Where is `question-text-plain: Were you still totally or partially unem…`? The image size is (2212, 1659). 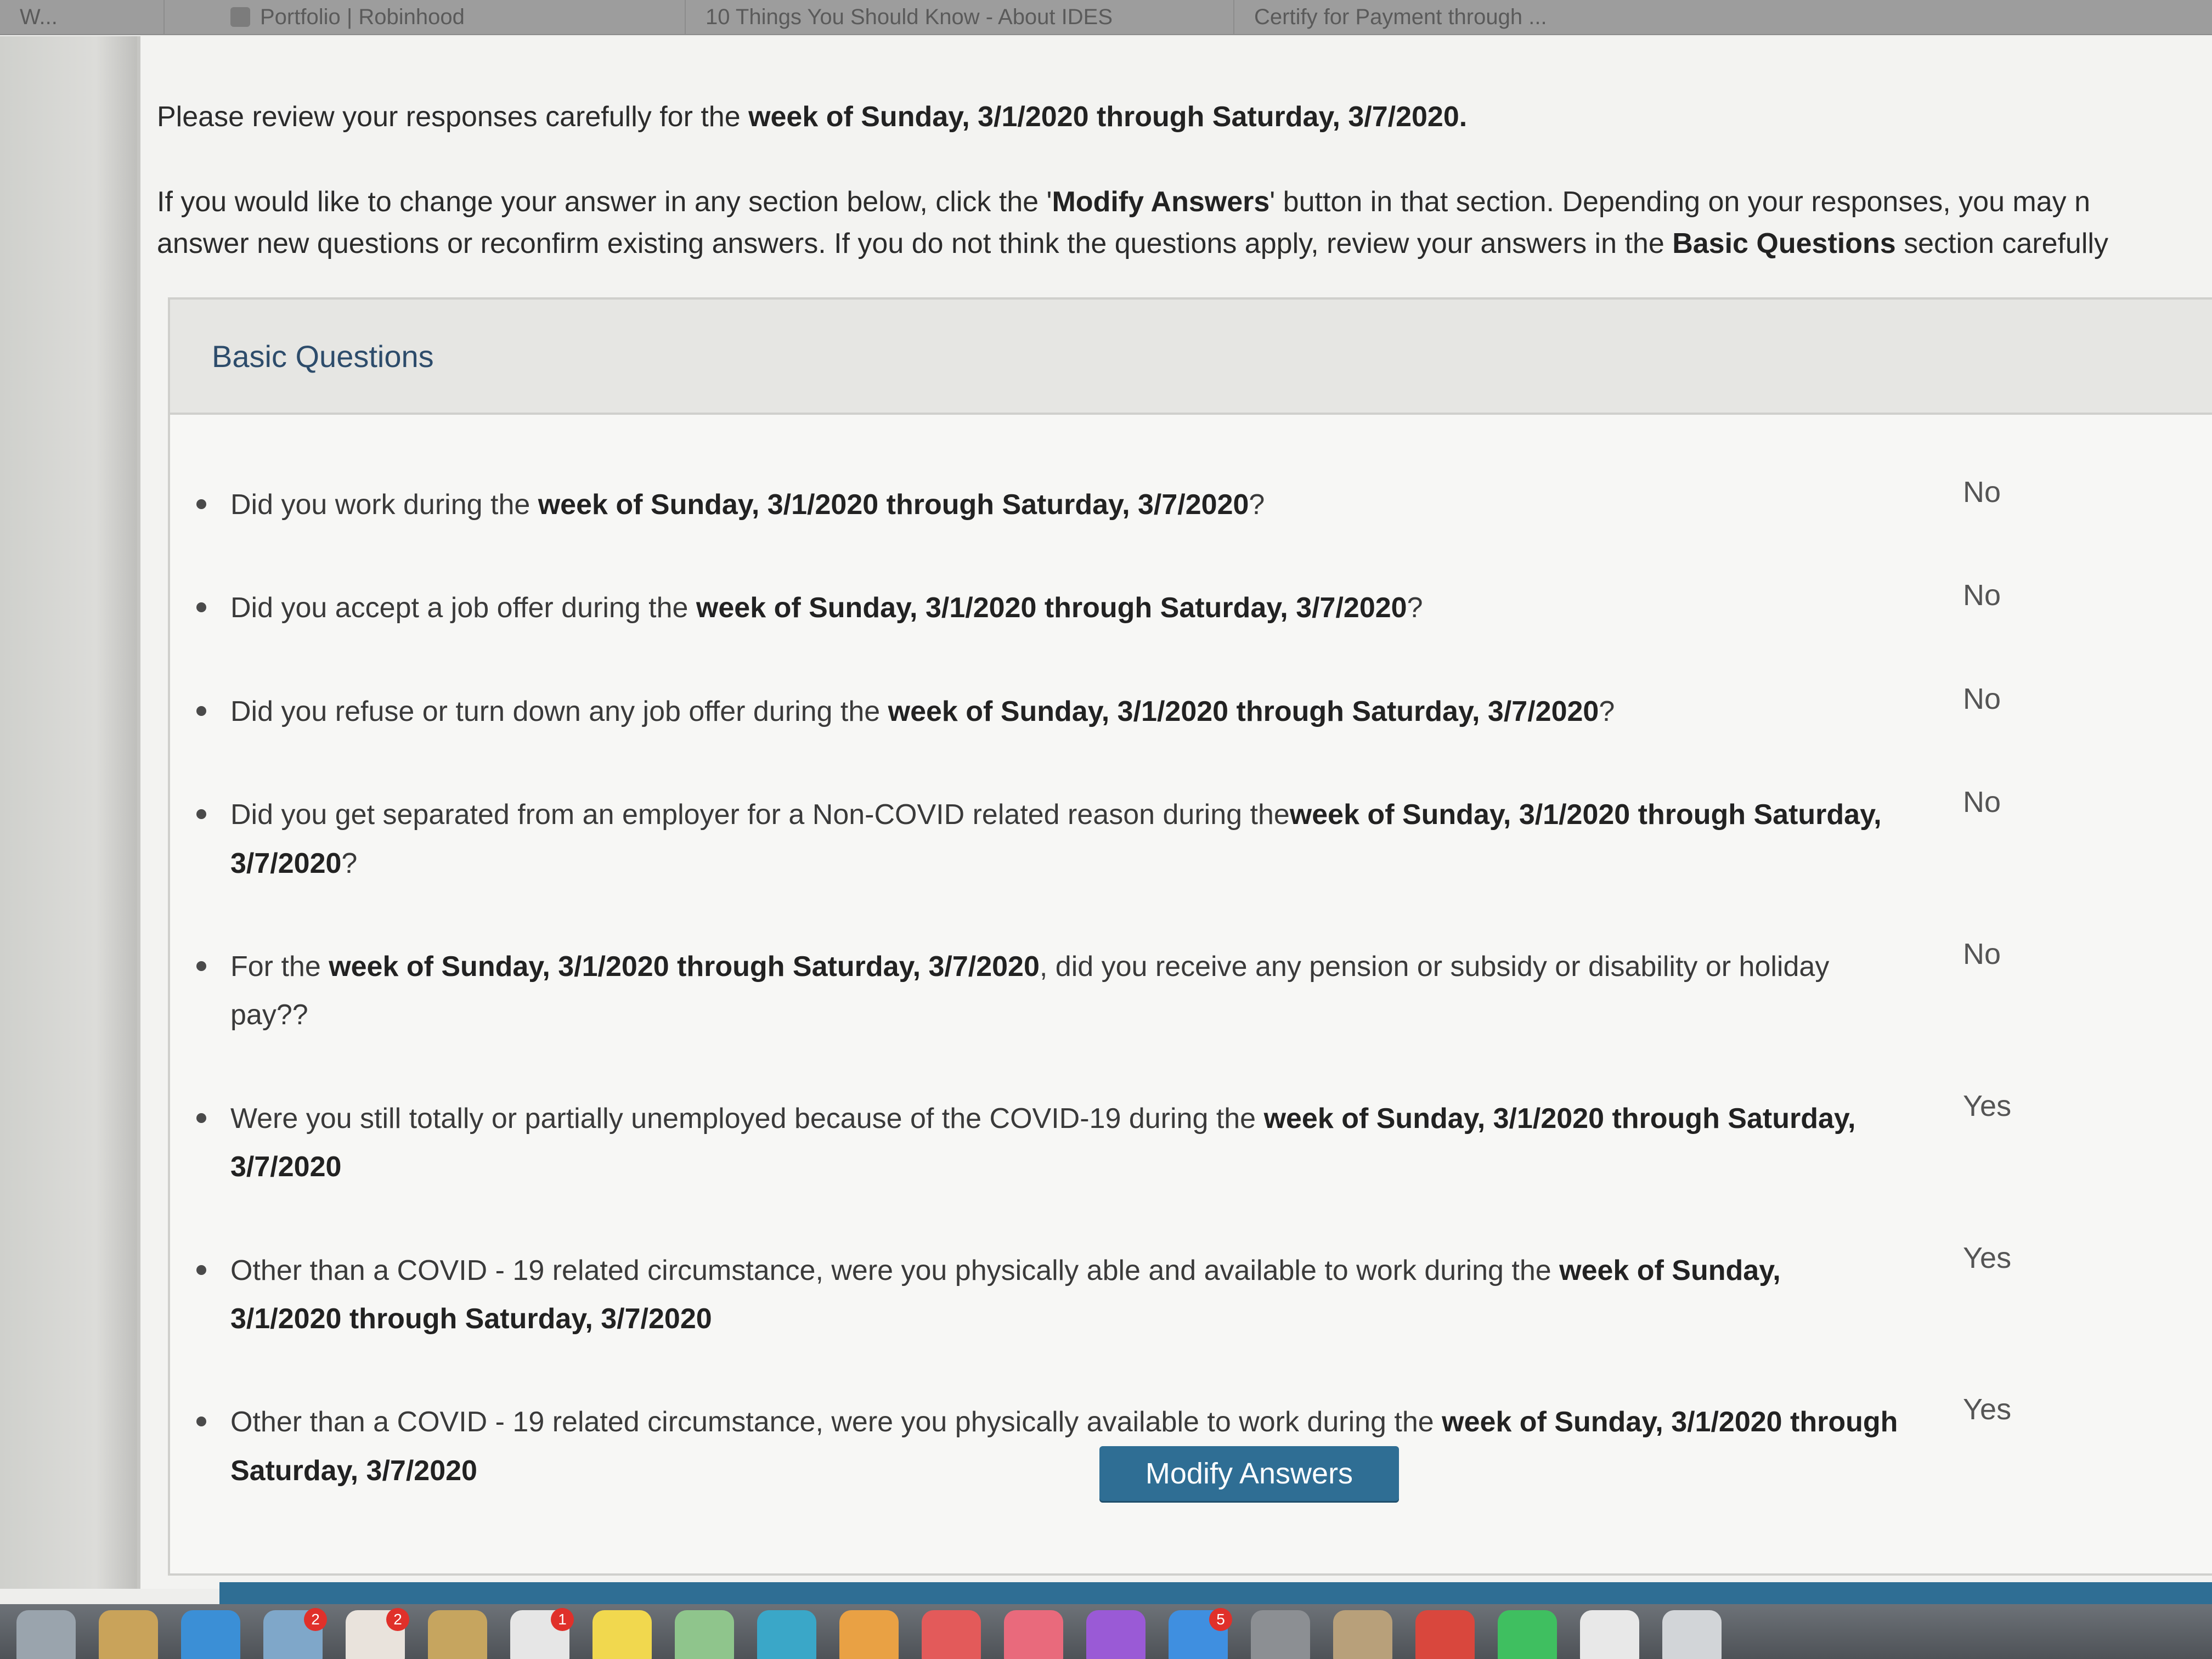 question-text-plain: Were you still totally or partially unem… is located at coordinates (747, 1118).